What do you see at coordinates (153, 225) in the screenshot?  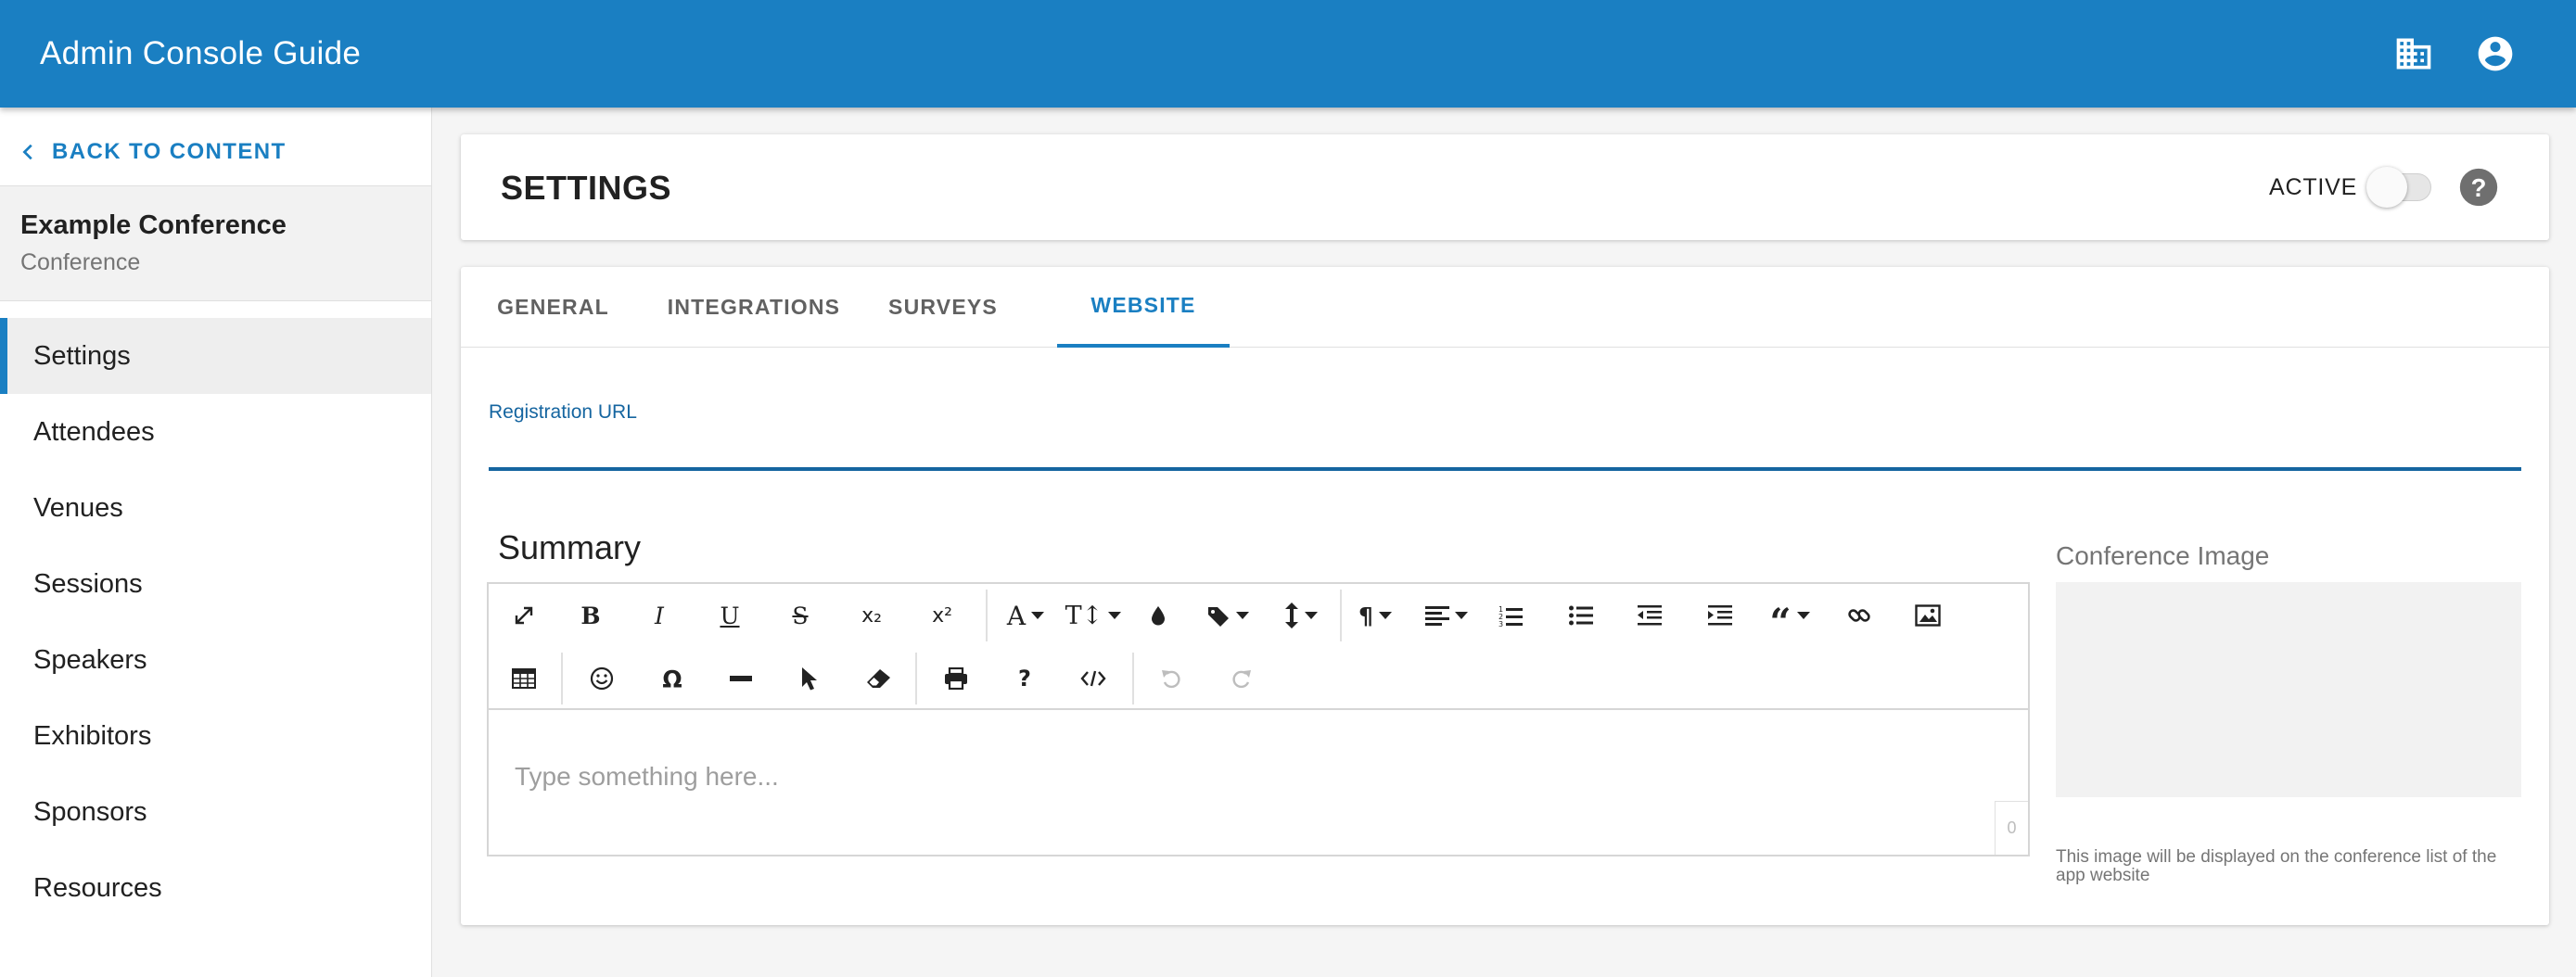 I see `conference-name: Example Conference` at bounding box center [153, 225].